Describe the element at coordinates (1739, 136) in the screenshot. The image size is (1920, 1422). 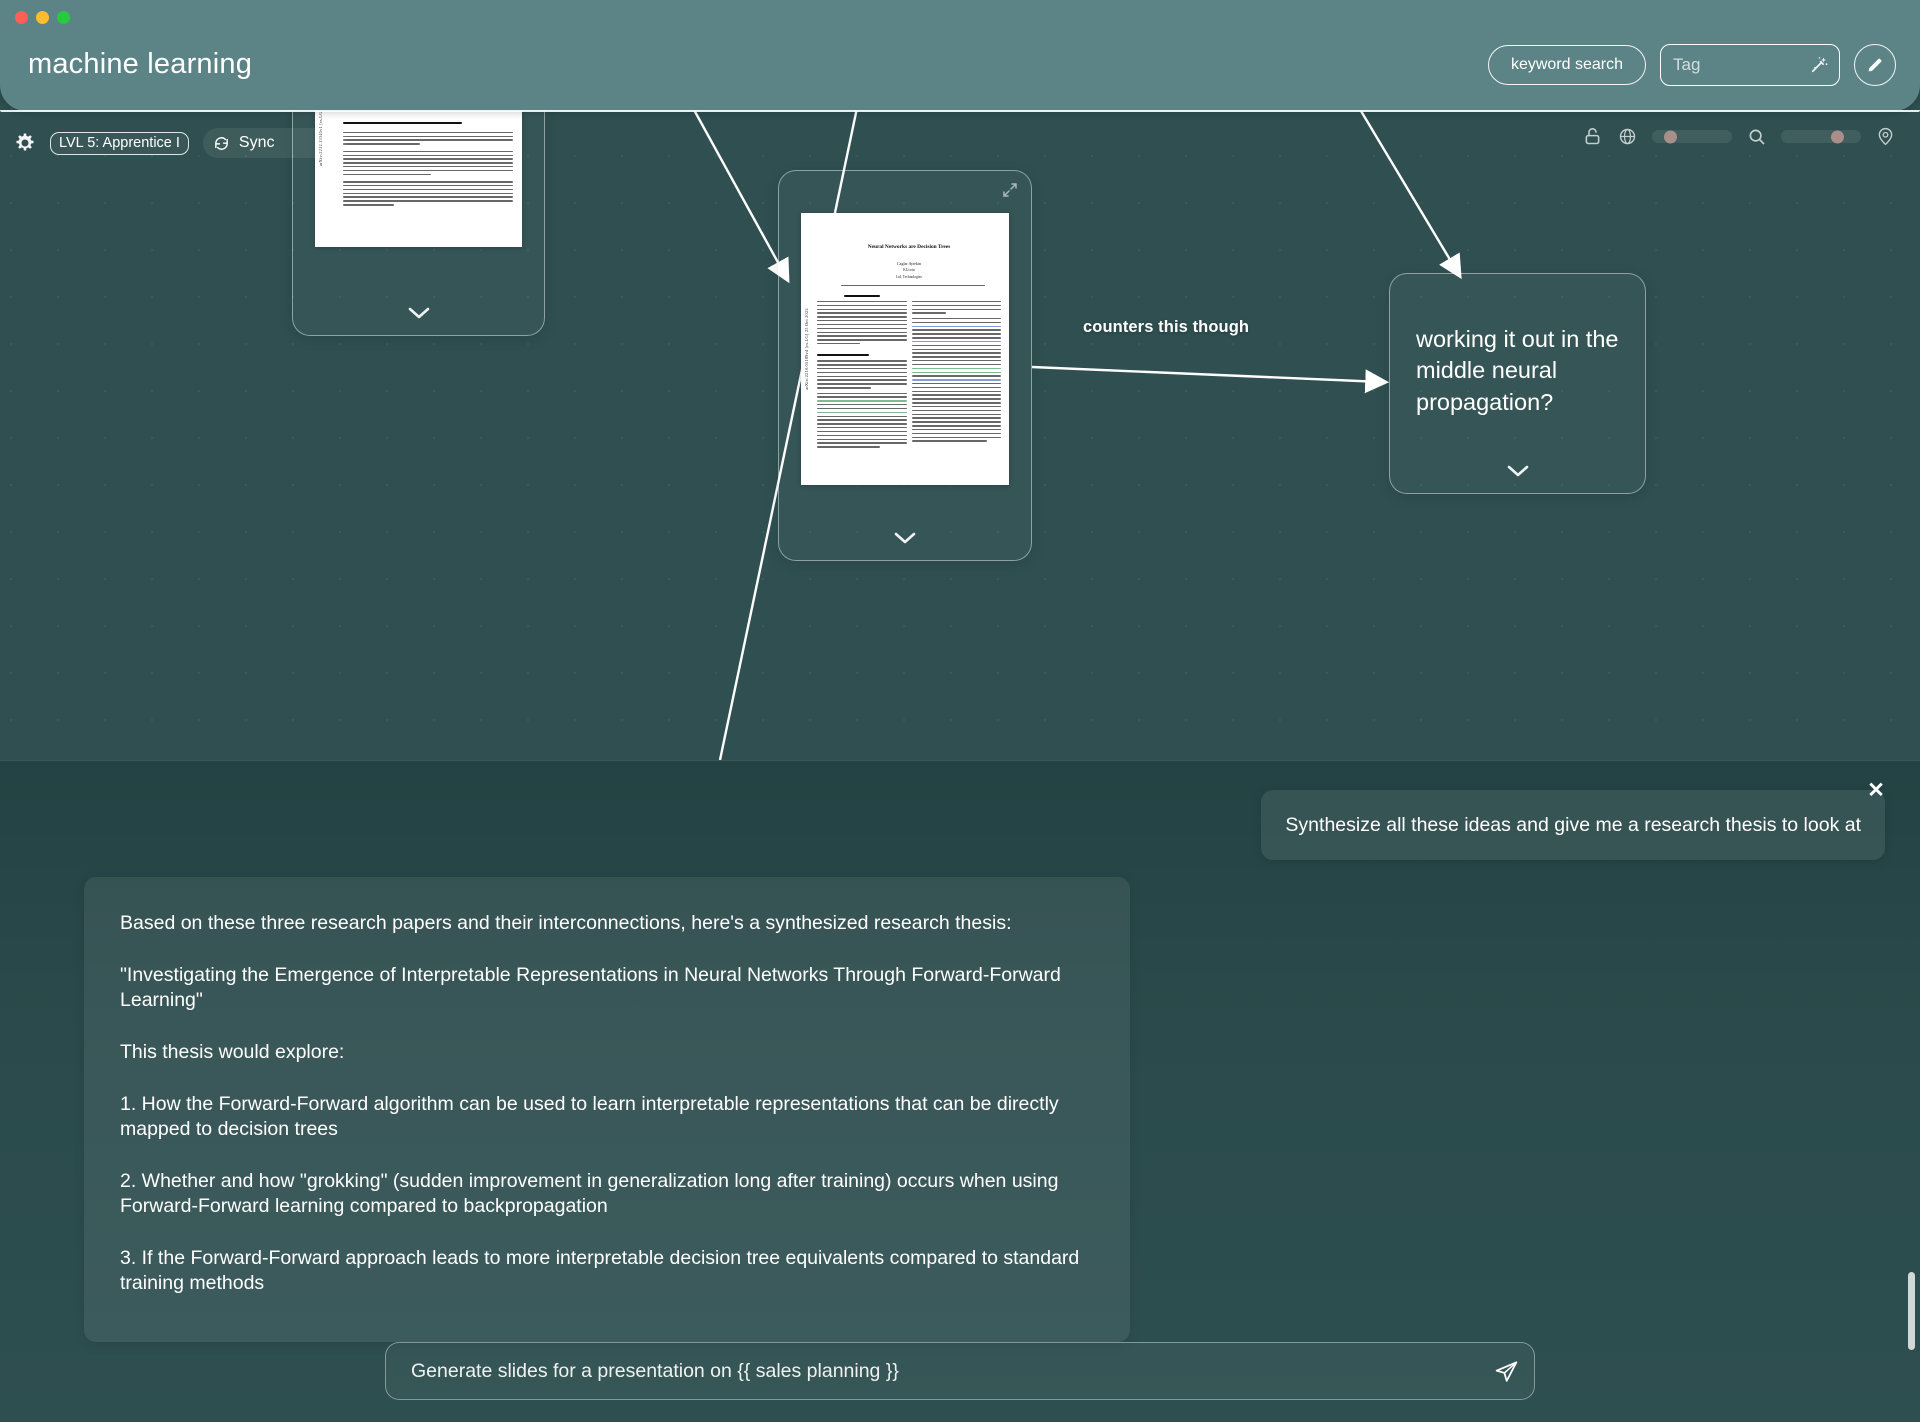
I see `canvas-toolbar` at that location.